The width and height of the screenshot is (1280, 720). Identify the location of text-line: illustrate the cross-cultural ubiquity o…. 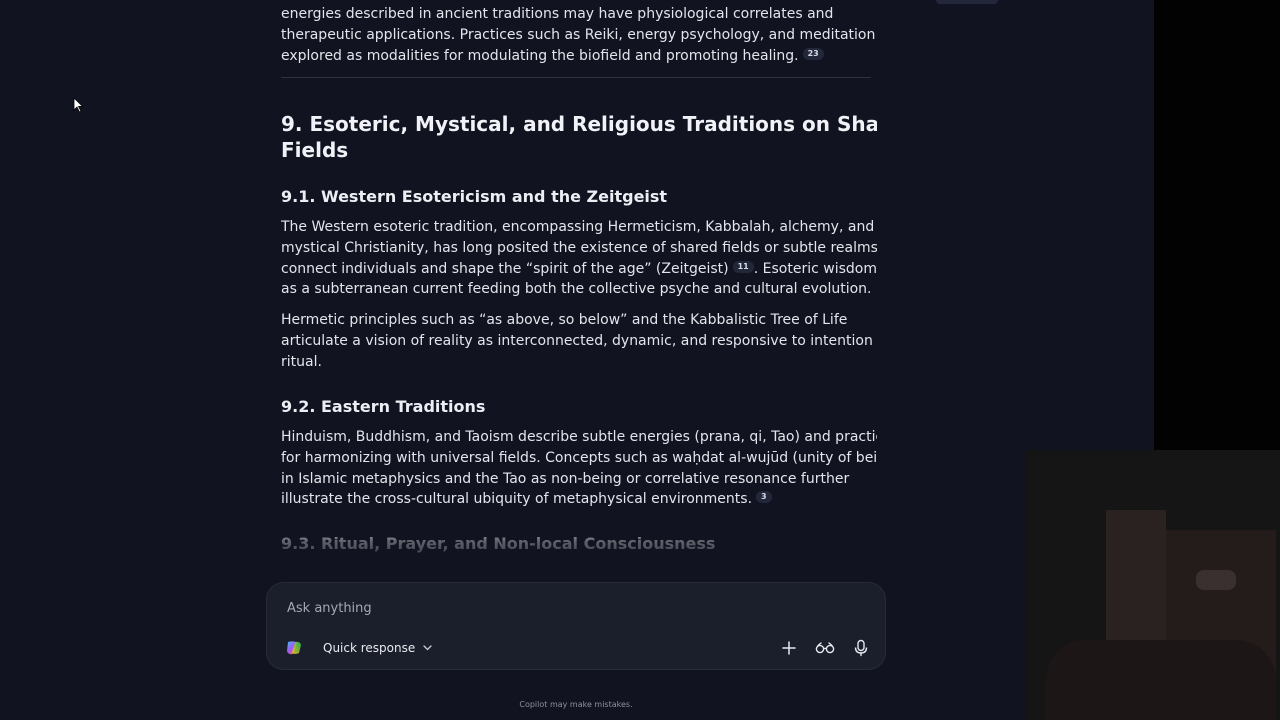
(579, 499).